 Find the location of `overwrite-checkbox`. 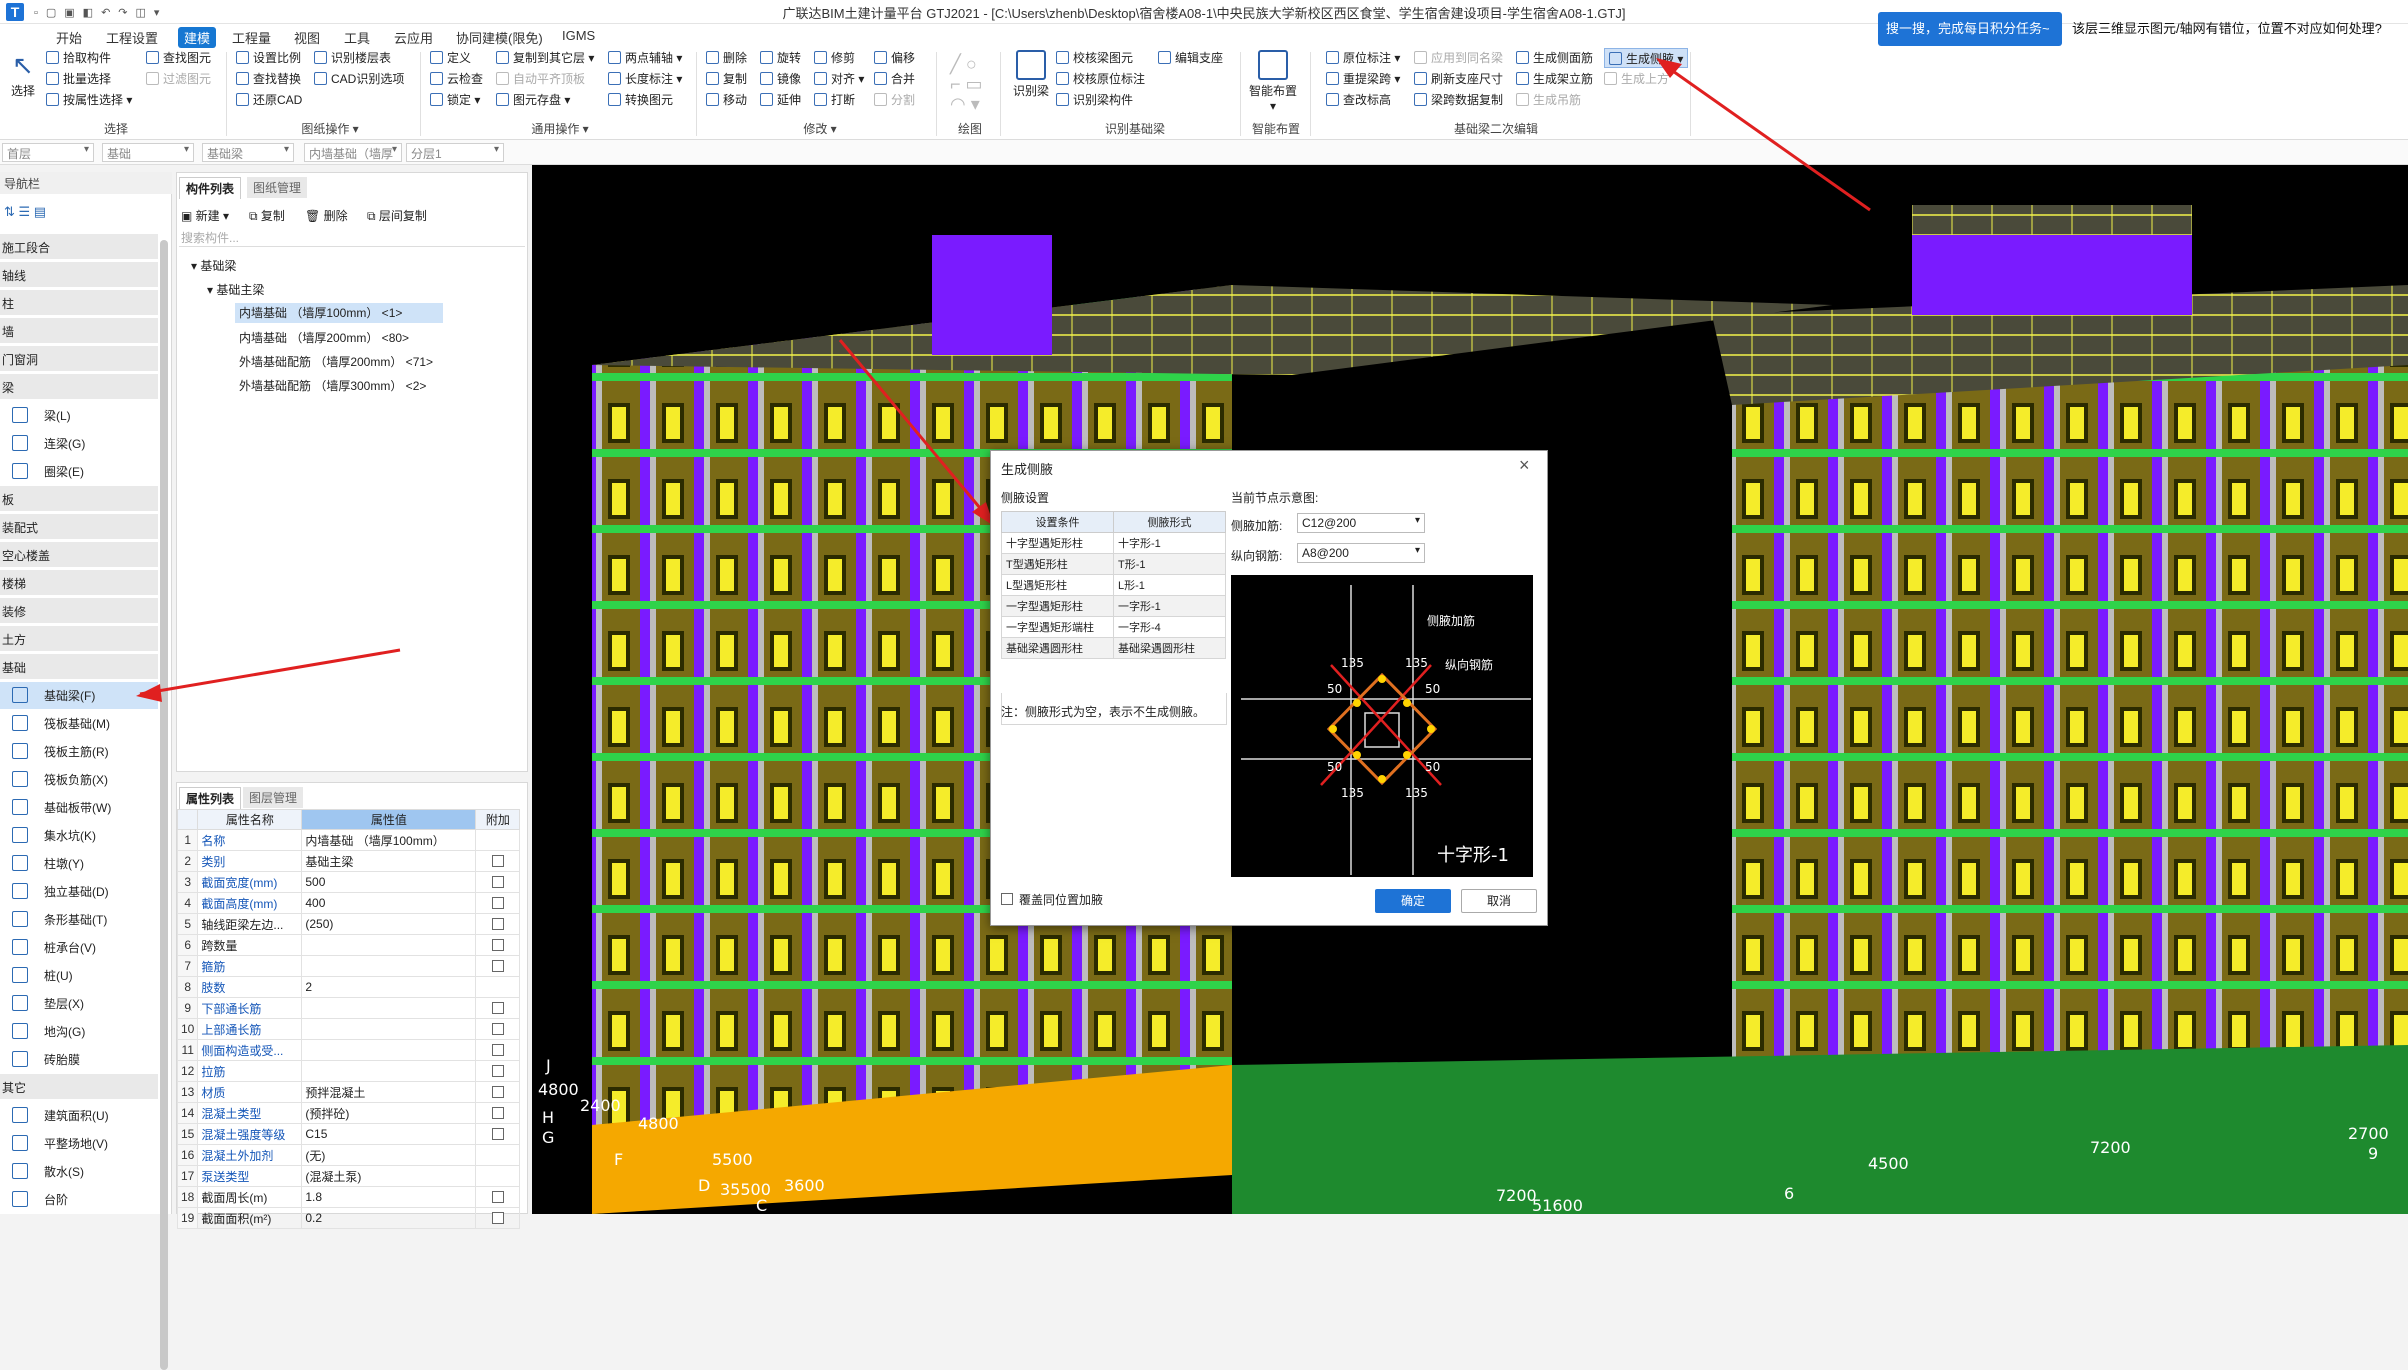

overwrite-checkbox is located at coordinates (1007, 899).